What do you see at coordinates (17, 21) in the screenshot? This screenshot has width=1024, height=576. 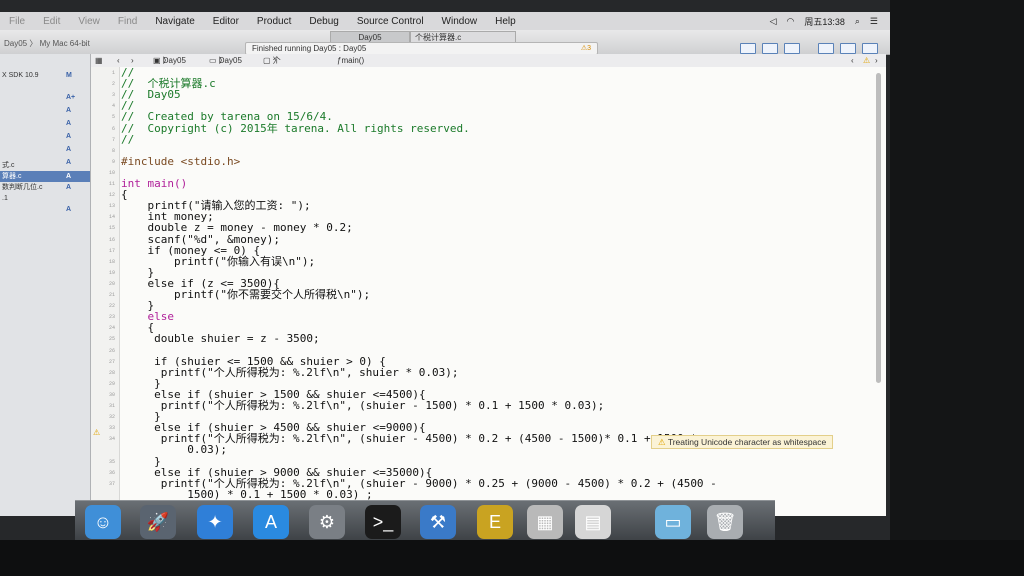 I see `menu-file: File` at bounding box center [17, 21].